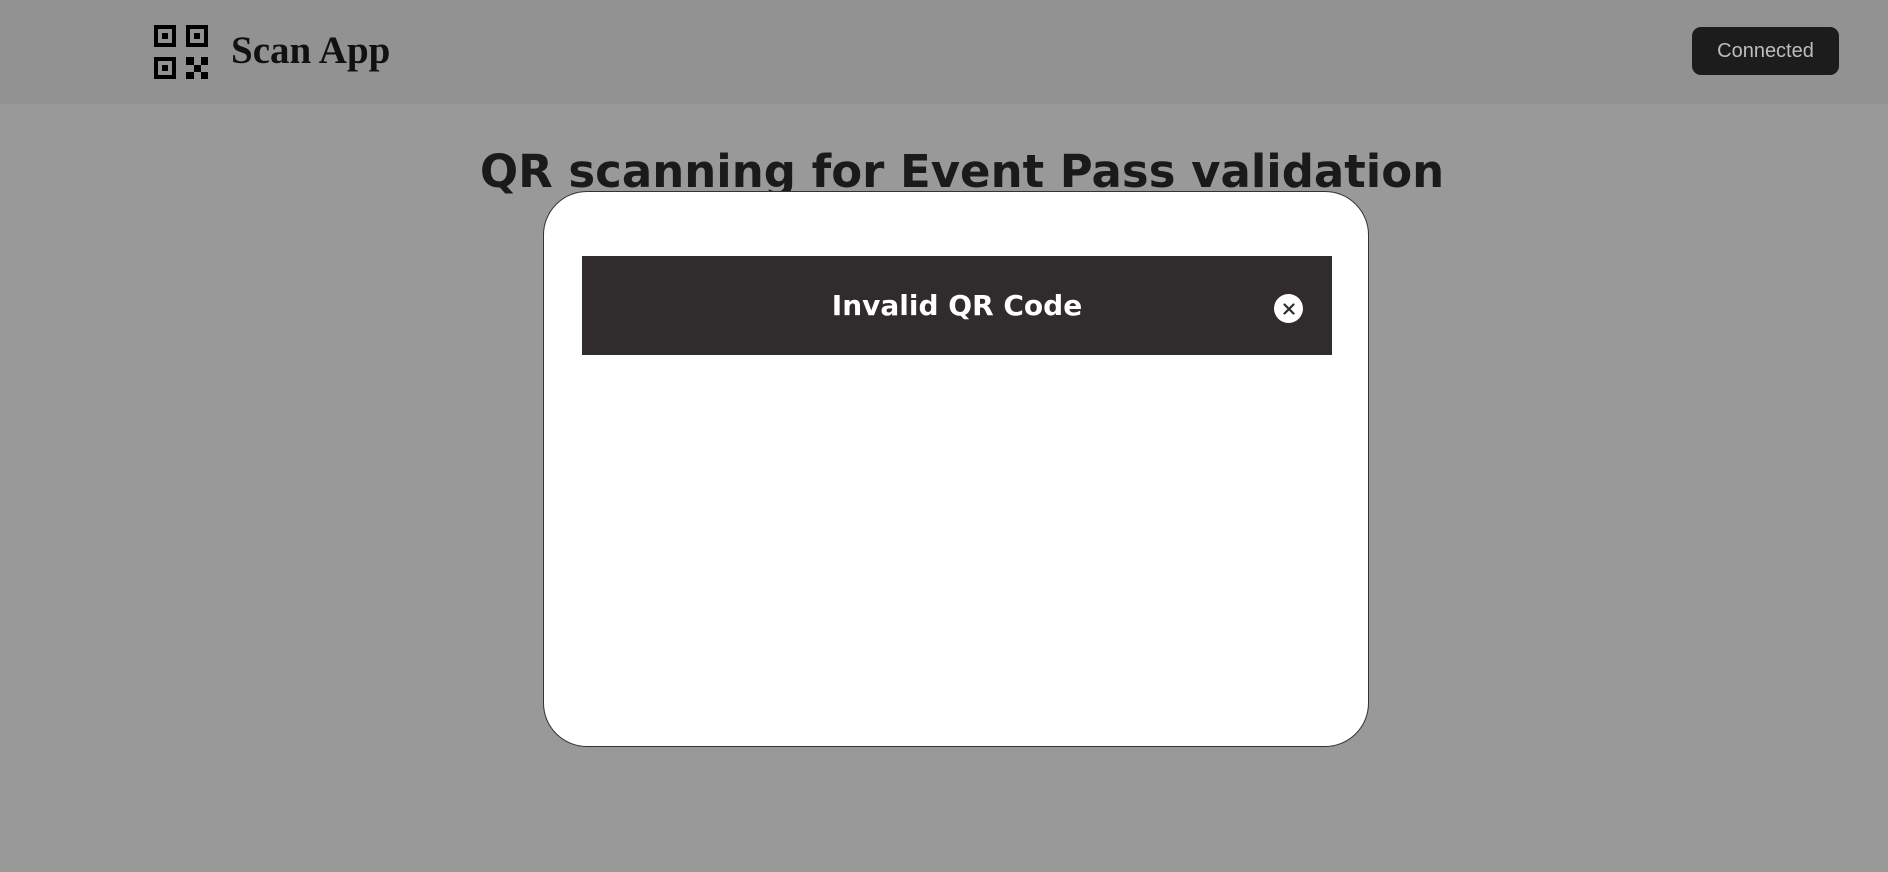 This screenshot has height=872, width=1888. Describe the element at coordinates (944, 52) in the screenshot. I see `app-header: Scan App Connected` at that location.